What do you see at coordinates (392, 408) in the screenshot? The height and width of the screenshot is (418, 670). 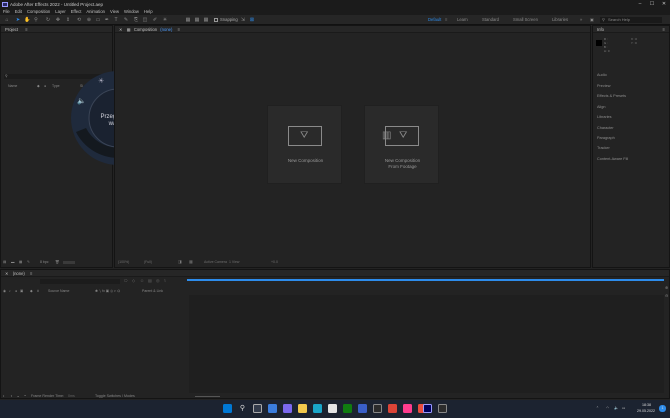 I see `chrome-icon` at bounding box center [392, 408].